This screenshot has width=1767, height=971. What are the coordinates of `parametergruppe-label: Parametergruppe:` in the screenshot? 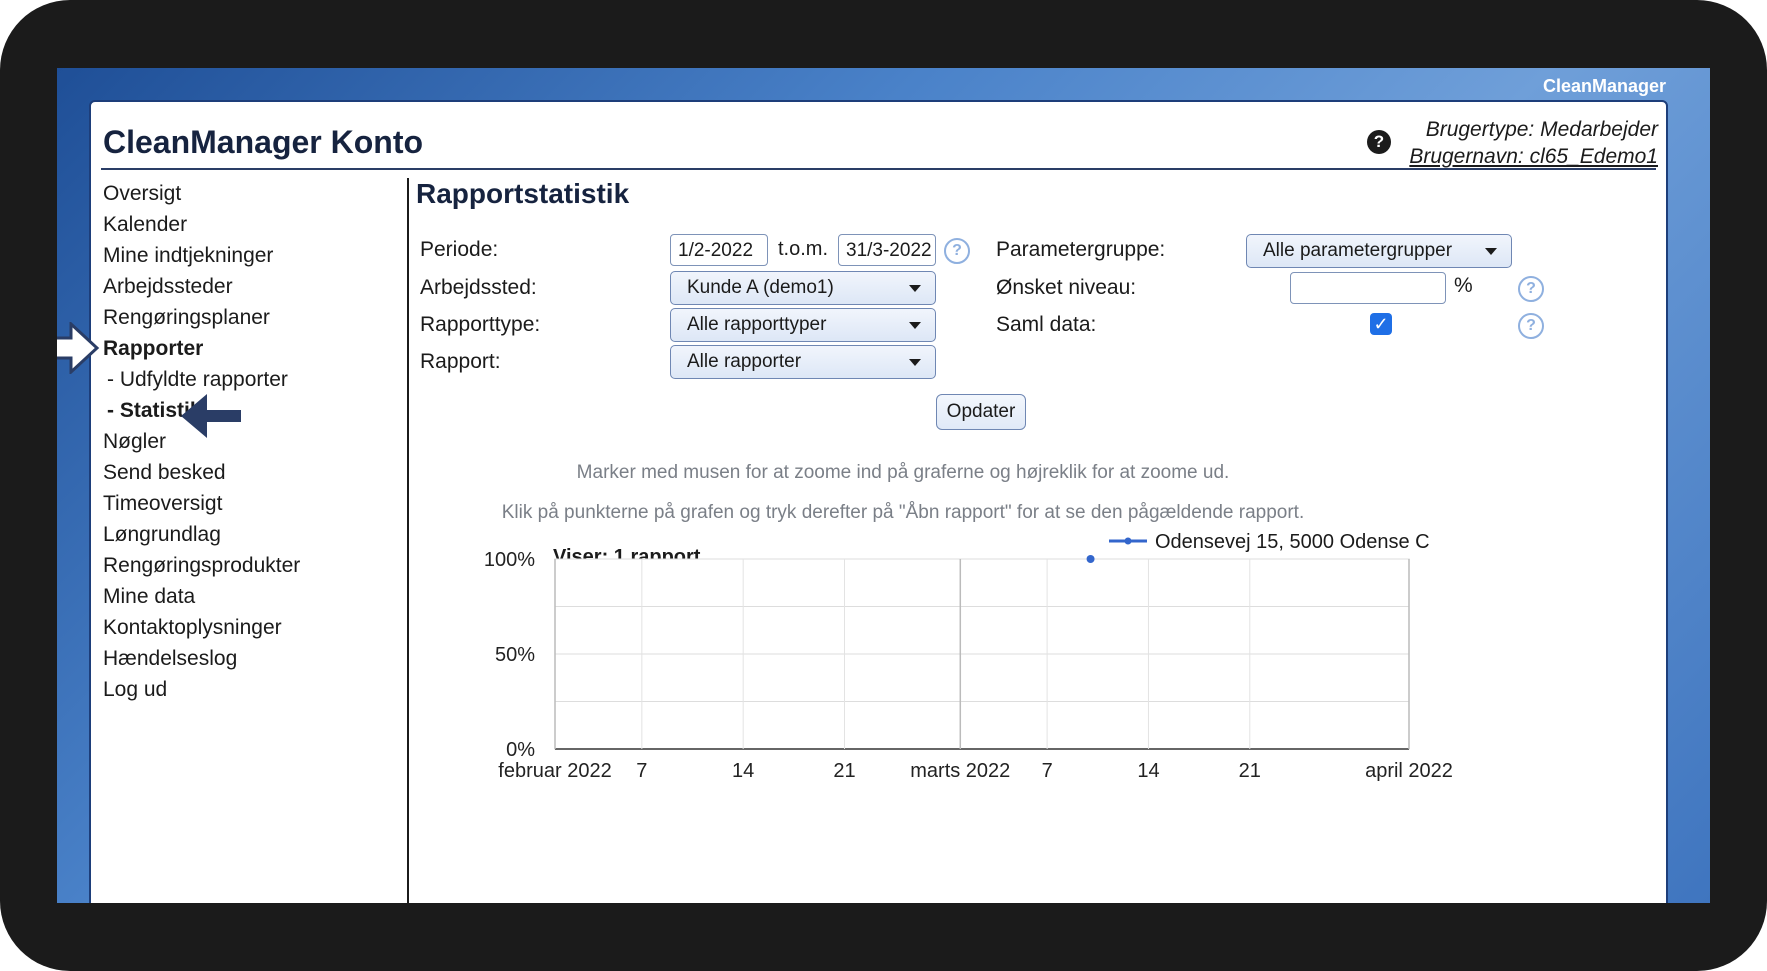 It's located at (1081, 249).